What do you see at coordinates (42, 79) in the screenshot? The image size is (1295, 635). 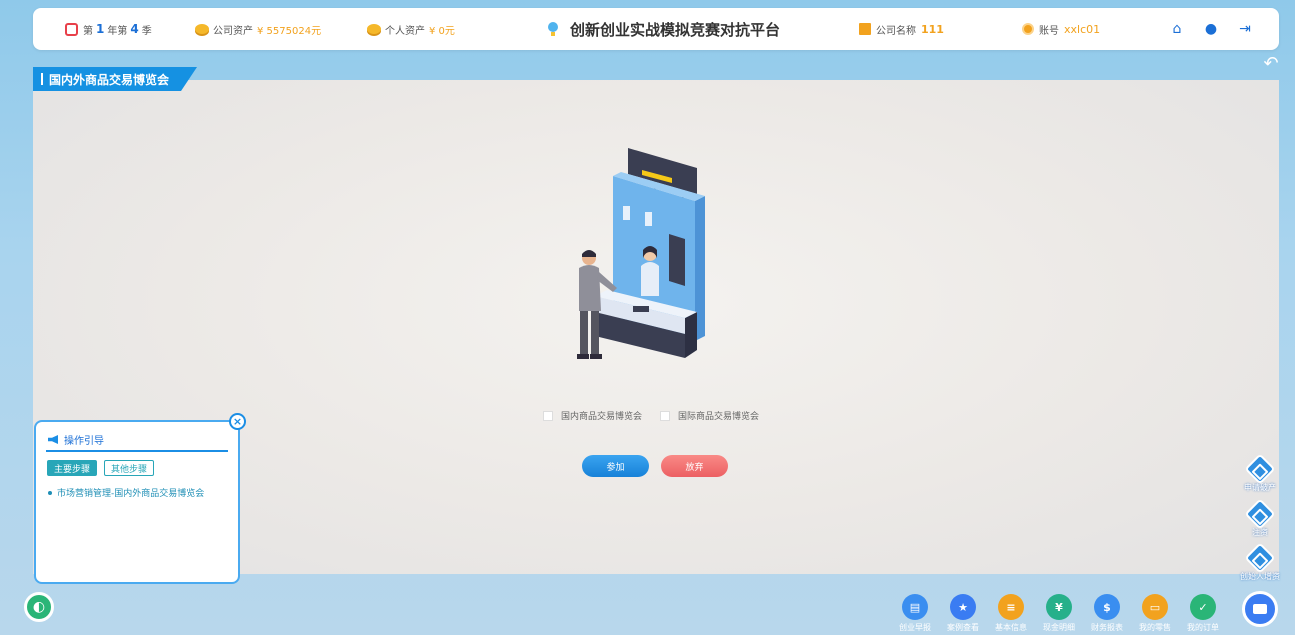 I see `breadcrumb-bar` at bounding box center [42, 79].